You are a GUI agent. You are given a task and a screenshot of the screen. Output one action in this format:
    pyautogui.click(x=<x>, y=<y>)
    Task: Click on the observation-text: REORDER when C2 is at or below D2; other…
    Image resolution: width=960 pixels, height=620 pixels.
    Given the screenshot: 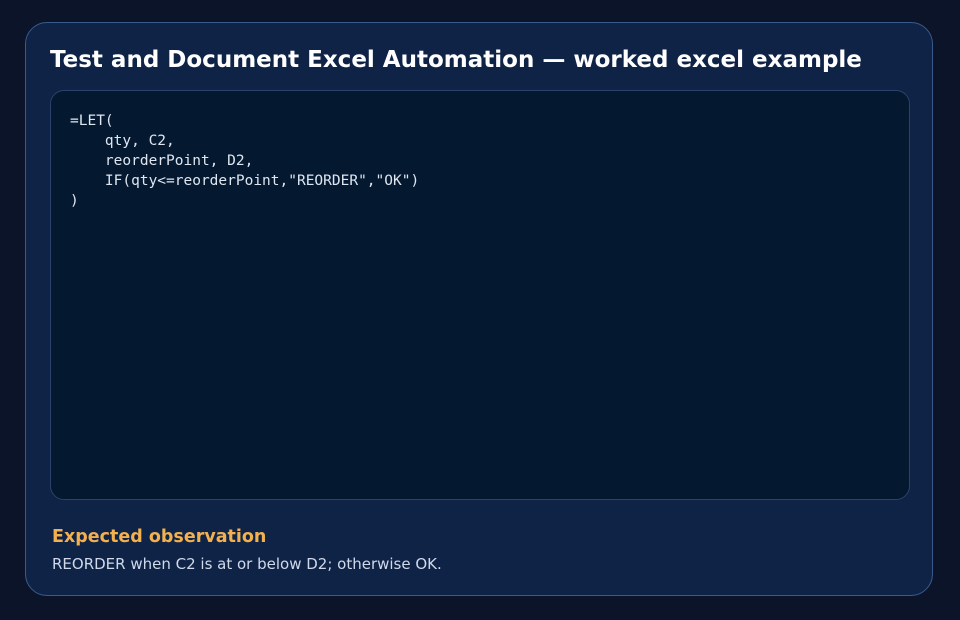 What is the action you would take?
    pyautogui.click(x=247, y=564)
    